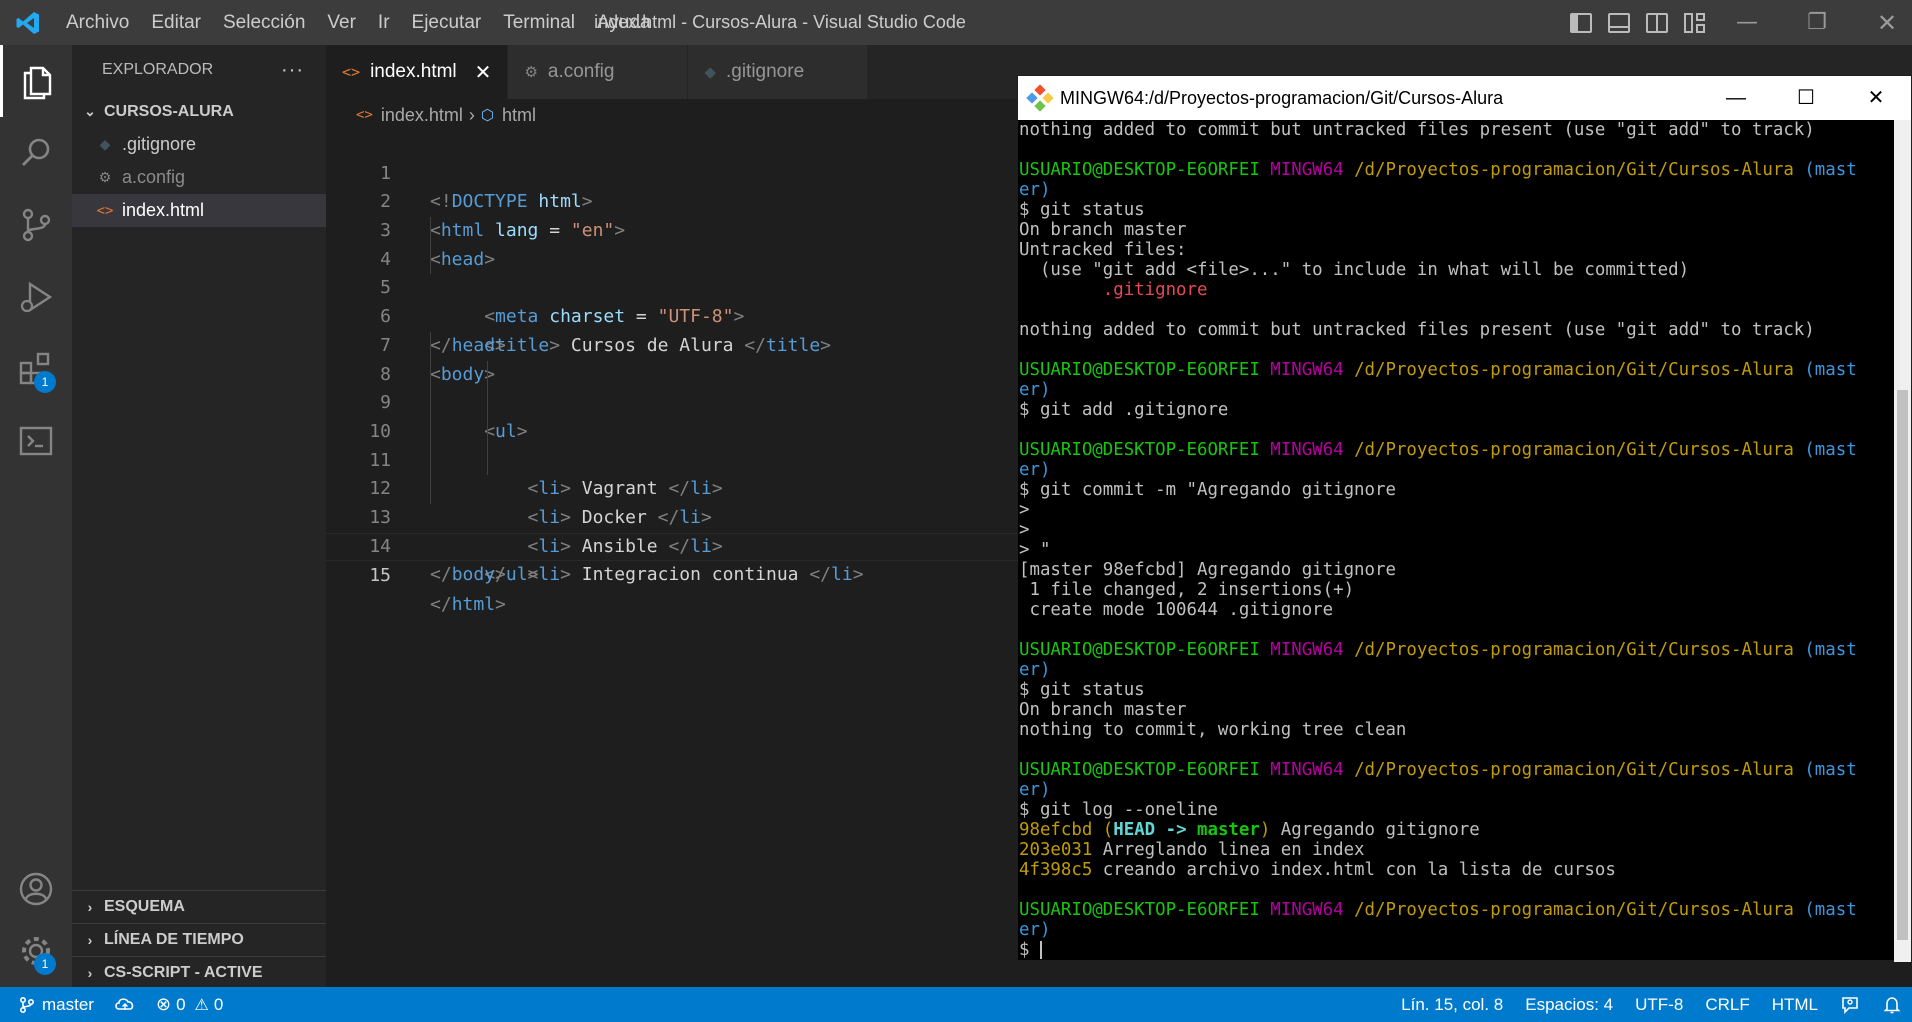 The height and width of the screenshot is (1022, 1912). I want to click on command-line: $ git add .gitignore, so click(1124, 410).